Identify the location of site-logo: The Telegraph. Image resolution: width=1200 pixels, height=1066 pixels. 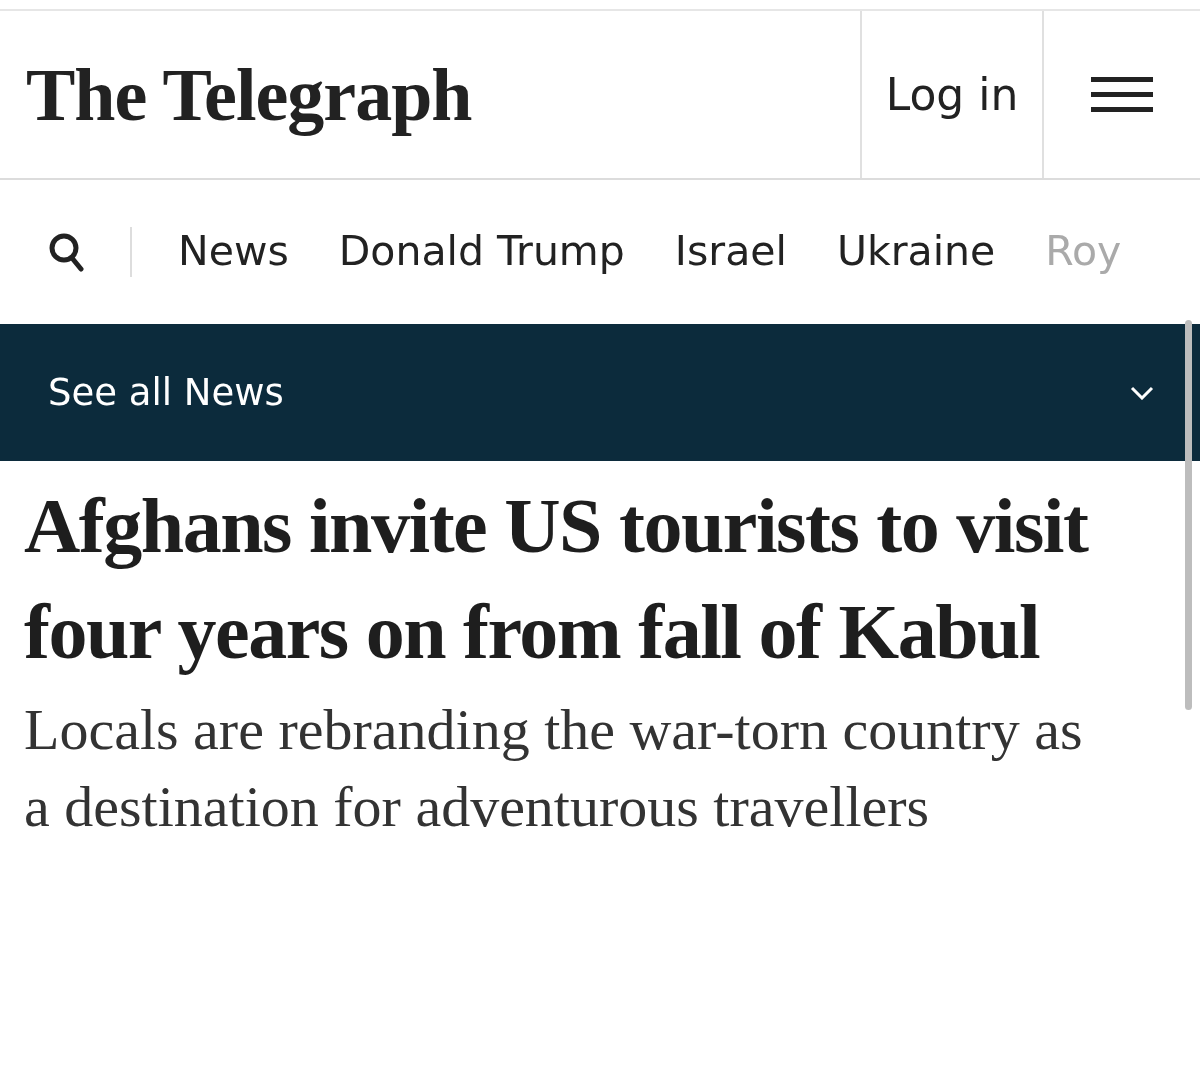
(236, 94).